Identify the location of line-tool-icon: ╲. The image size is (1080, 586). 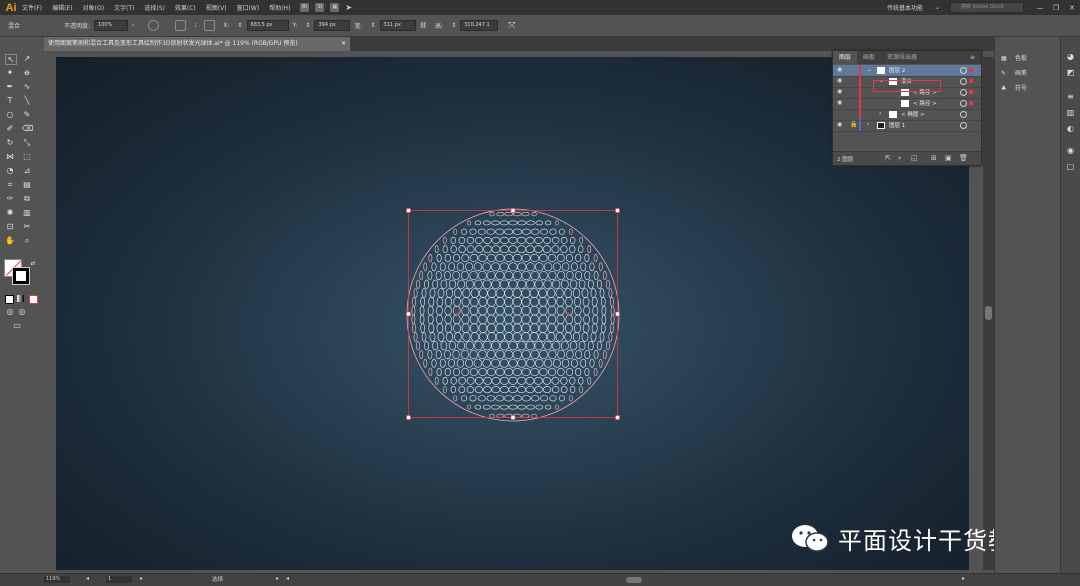
(27, 100).